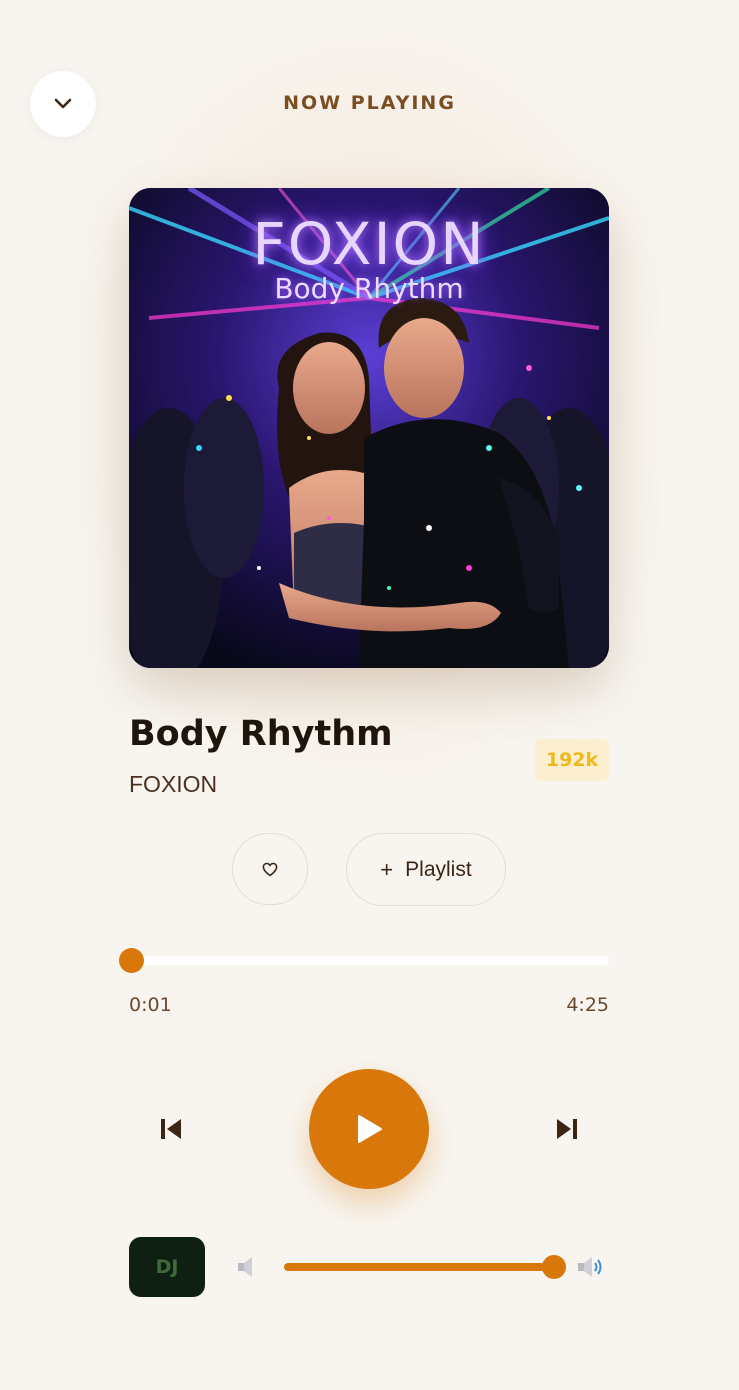  Describe the element at coordinates (369, 244) in the screenshot. I see `album-art-title: FOXION` at that location.